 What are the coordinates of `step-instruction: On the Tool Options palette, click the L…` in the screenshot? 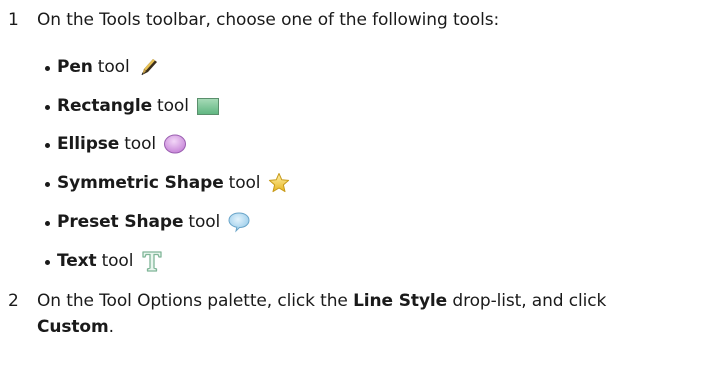 It's located at (374, 314).